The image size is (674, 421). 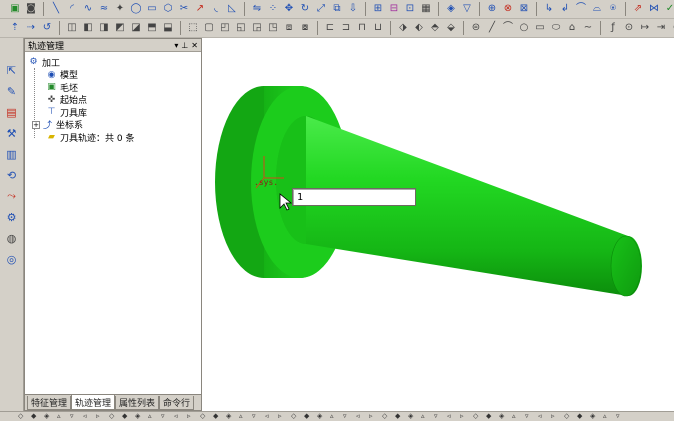 I want to click on extrude-icon: ⇢, so click(x=31, y=28).